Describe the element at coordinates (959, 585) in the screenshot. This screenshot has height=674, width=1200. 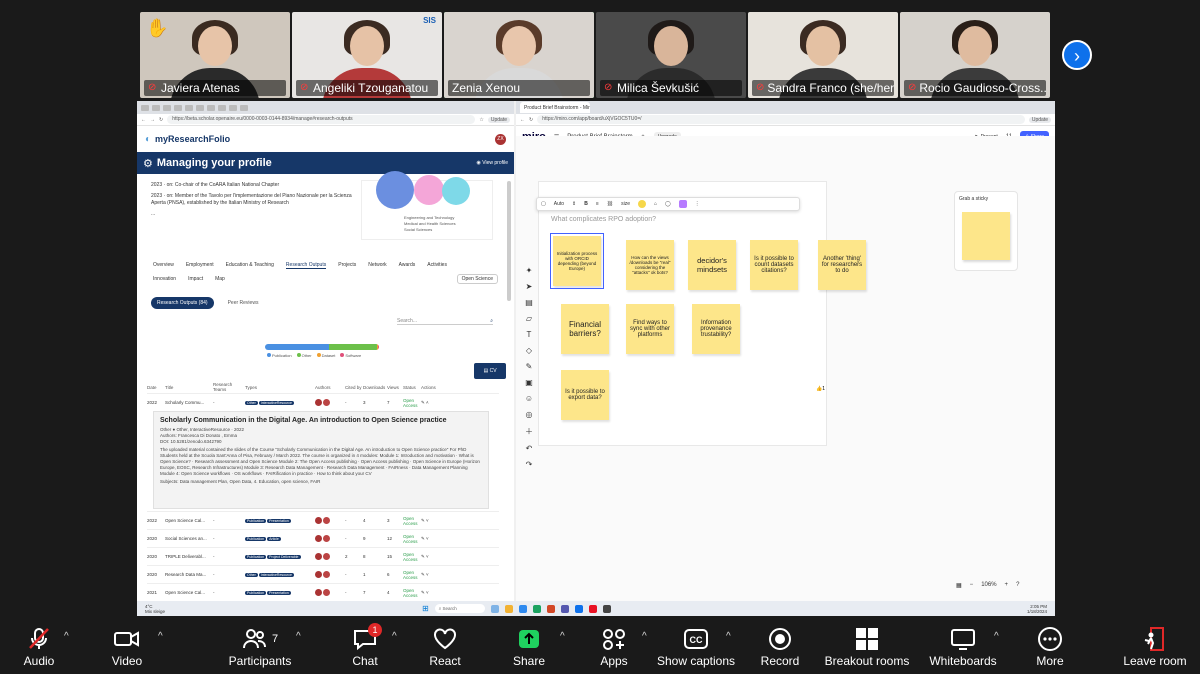
I see `grid-icon: ▦` at that location.